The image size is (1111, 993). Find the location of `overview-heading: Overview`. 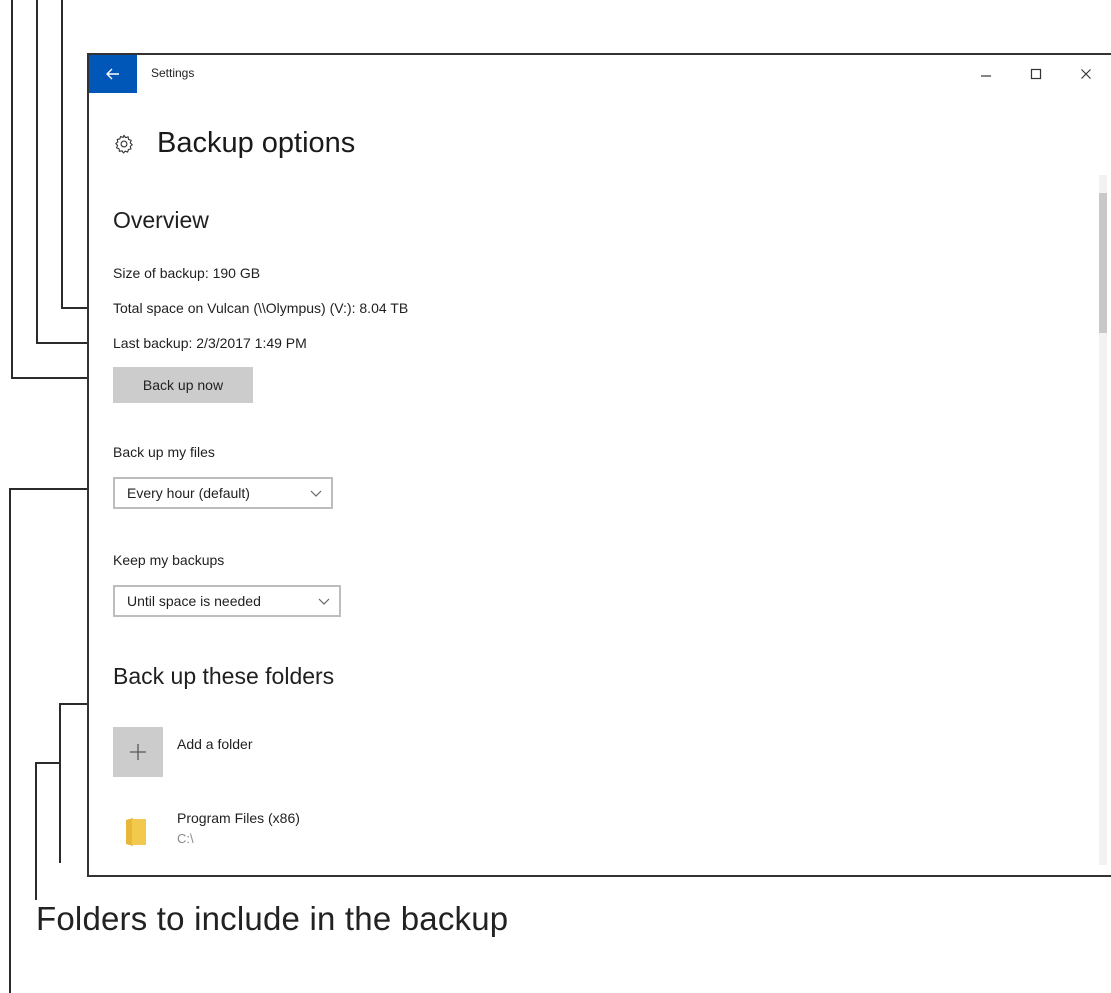

overview-heading: Overview is located at coordinates (161, 220).